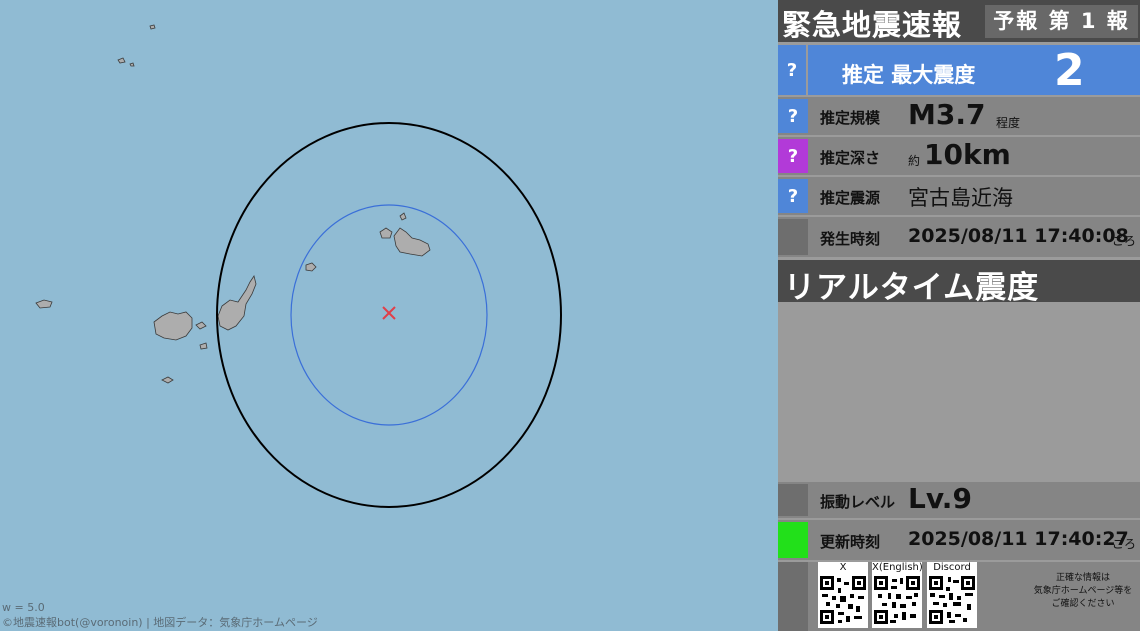  Describe the element at coordinates (1124, 544) in the screenshot. I see `update-time-suffix: ごろ` at that location.